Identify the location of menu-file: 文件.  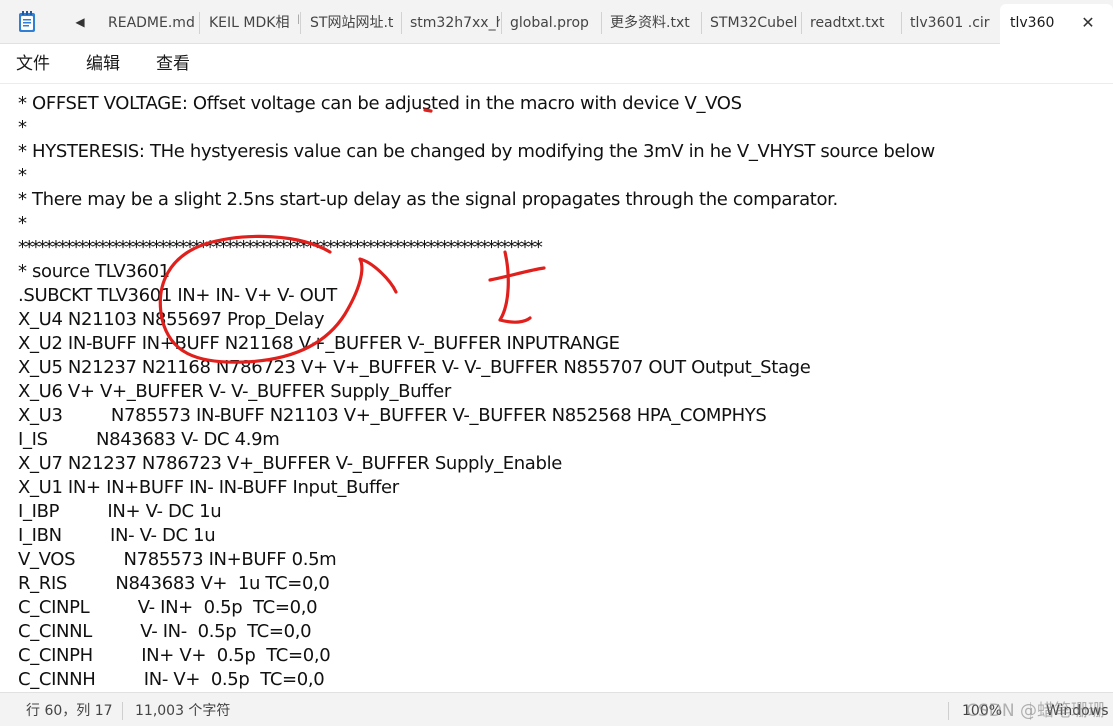
(33, 64).